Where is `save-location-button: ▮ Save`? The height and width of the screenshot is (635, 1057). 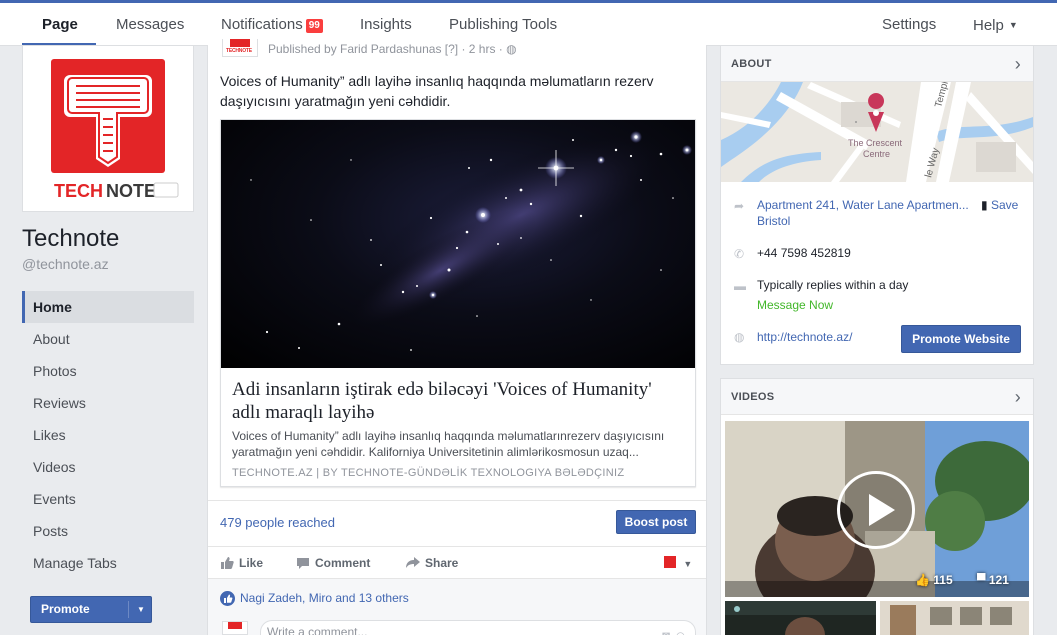
save-location-button: ▮ Save is located at coordinates (999, 205).